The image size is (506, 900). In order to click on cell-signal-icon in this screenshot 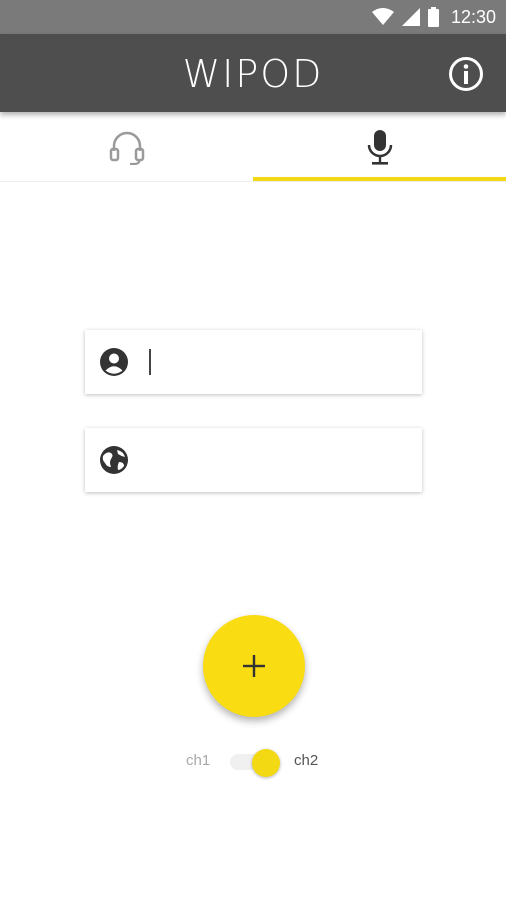, I will do `click(410, 17)`.